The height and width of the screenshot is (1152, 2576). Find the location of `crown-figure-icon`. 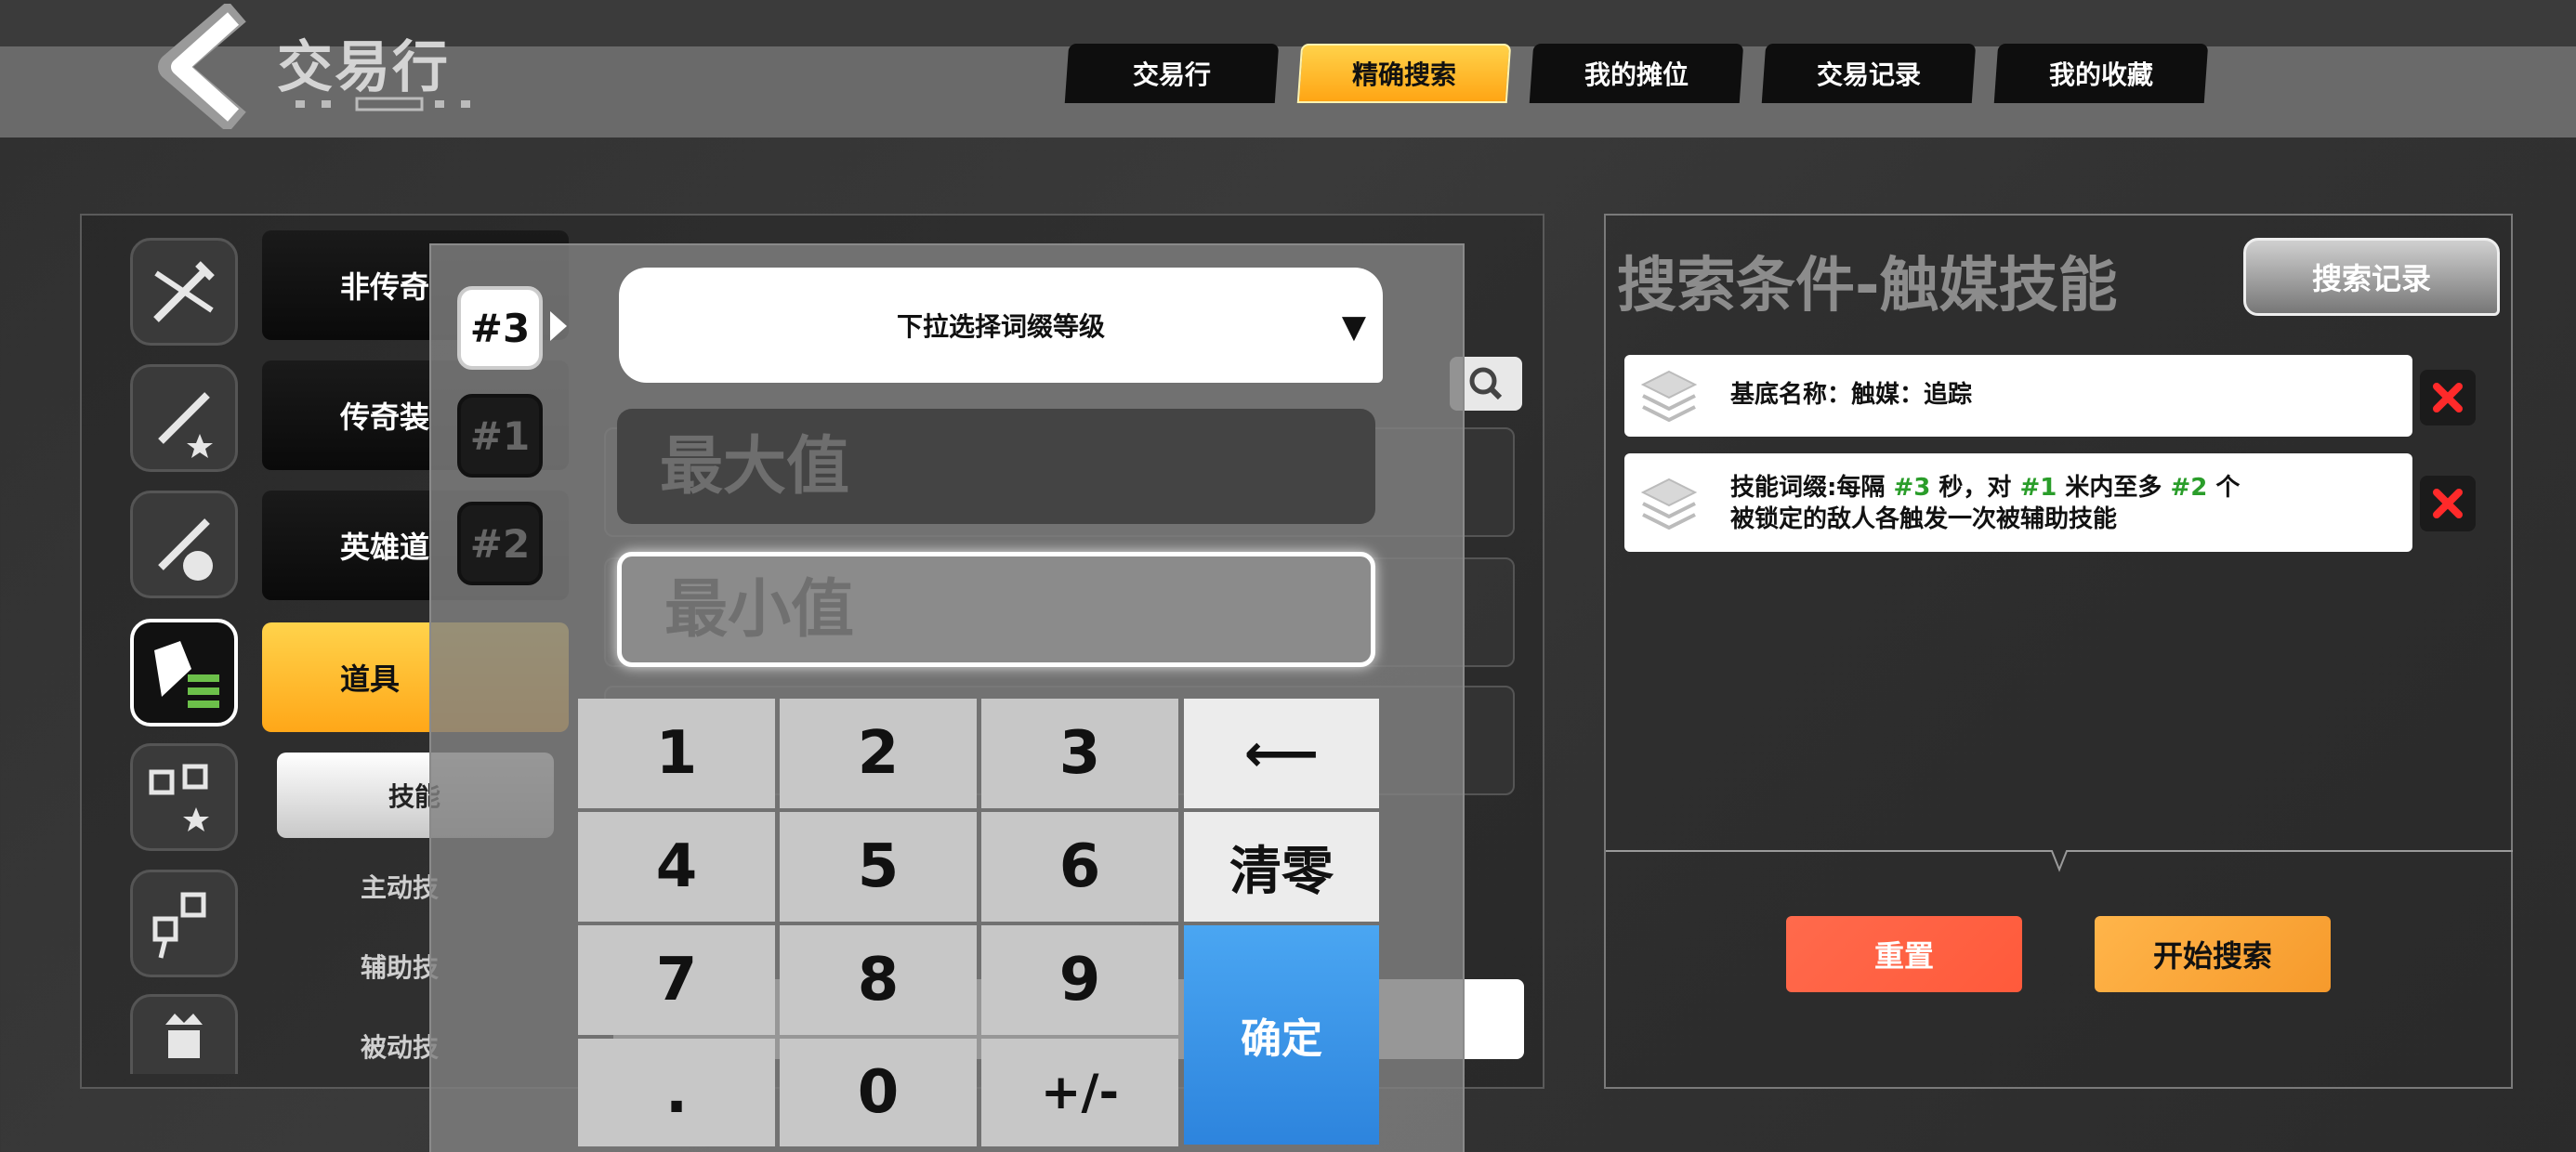

crown-figure-icon is located at coordinates (184, 1034).